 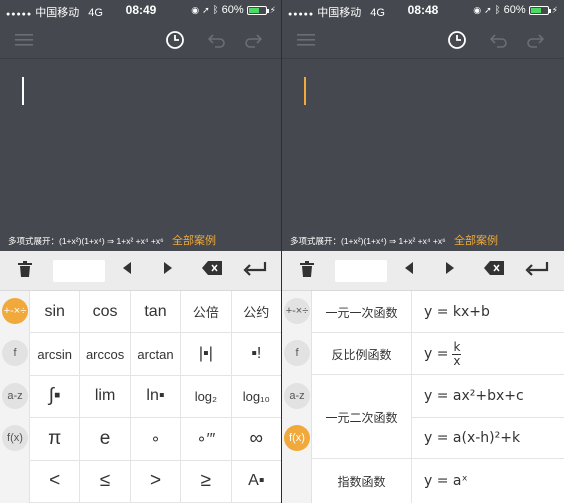 What do you see at coordinates (156, 312) in the screenshot?
I see `key-tan: tan` at bounding box center [156, 312].